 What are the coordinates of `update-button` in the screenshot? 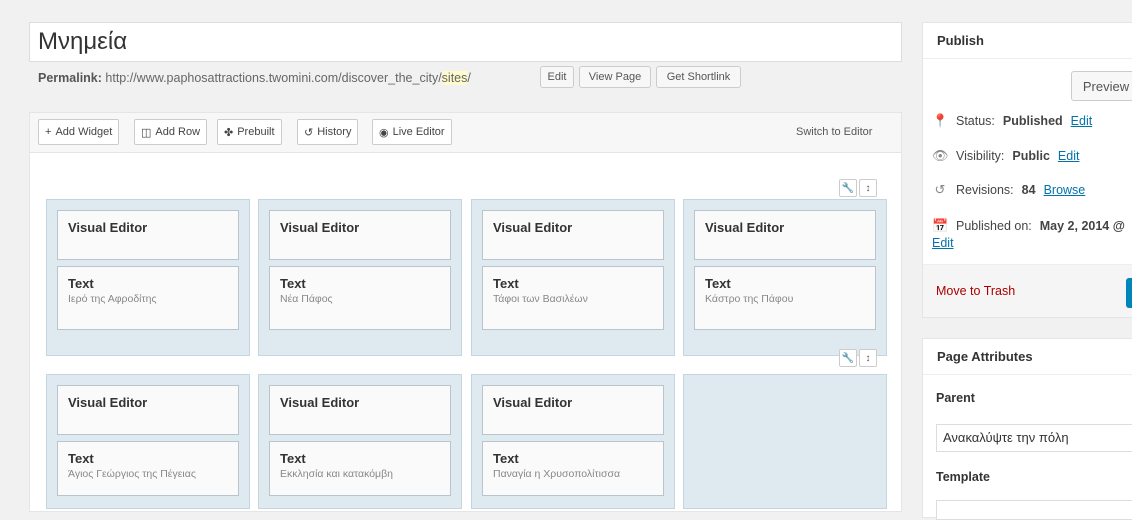 It's located at (1129, 293).